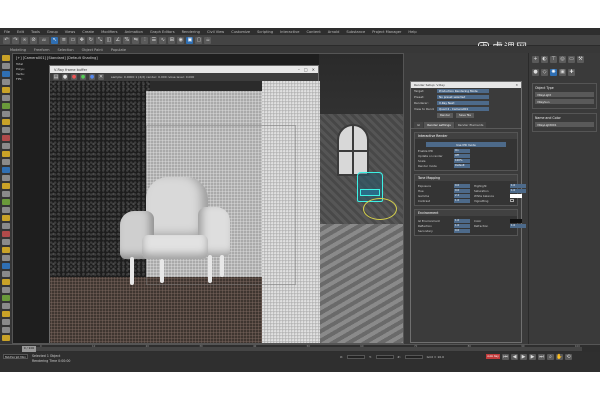 Image resolution: width=600 pixels, height=400 pixels. What do you see at coordinates (334, 32) in the screenshot?
I see `menu-item-arnold: Arnold` at bounding box center [334, 32].